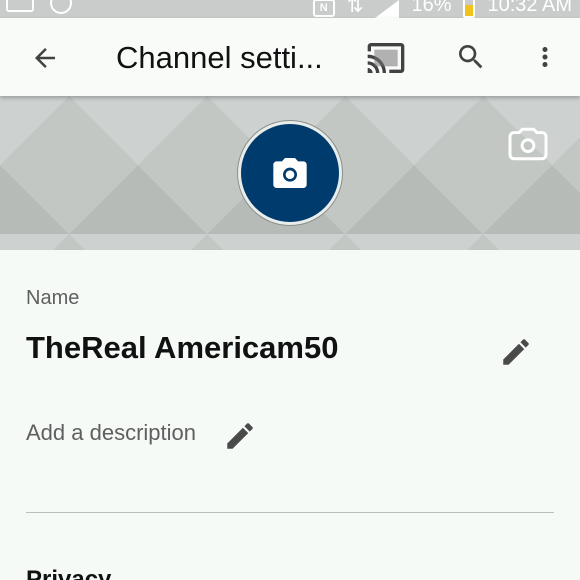 This screenshot has height=580, width=580. What do you see at coordinates (20, 6) in the screenshot?
I see `notification-icon` at bounding box center [20, 6].